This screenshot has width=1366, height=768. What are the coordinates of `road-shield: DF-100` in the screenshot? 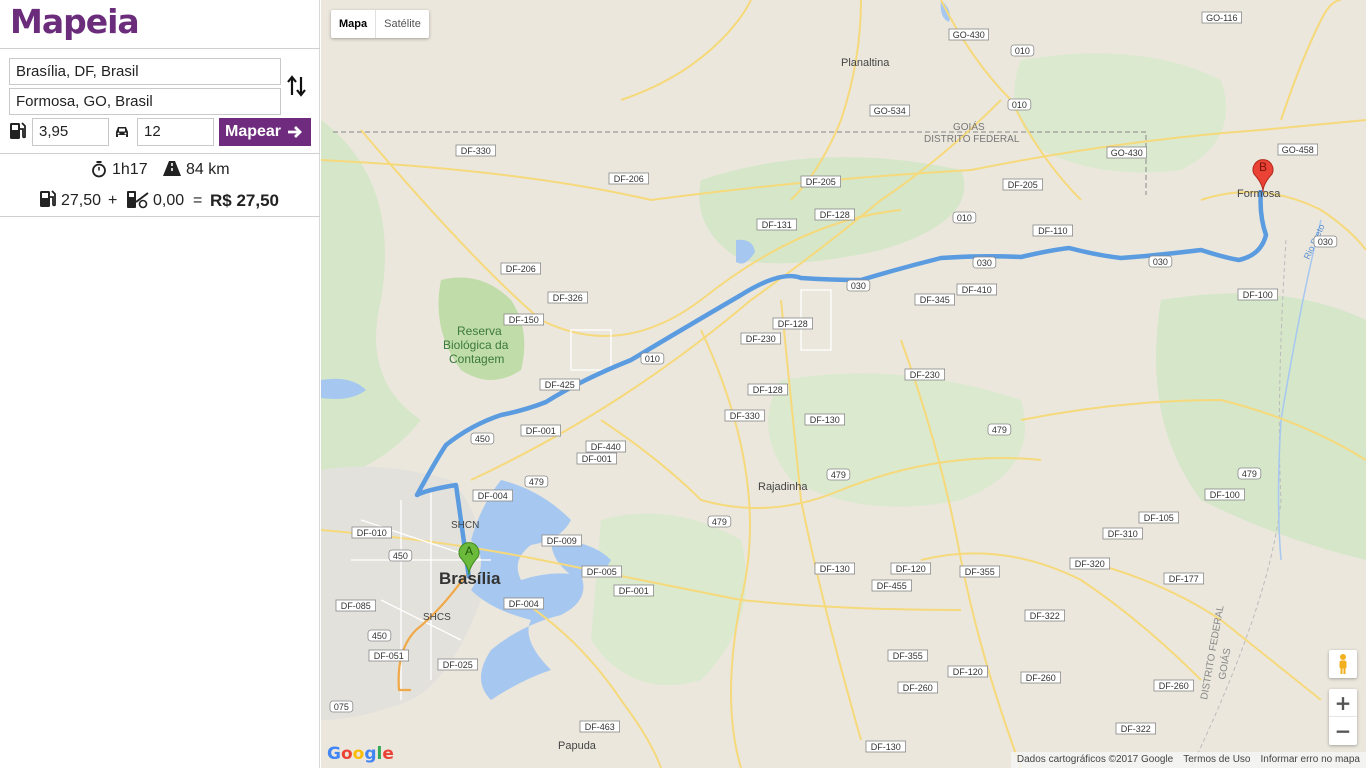 It's located at (1257, 294).